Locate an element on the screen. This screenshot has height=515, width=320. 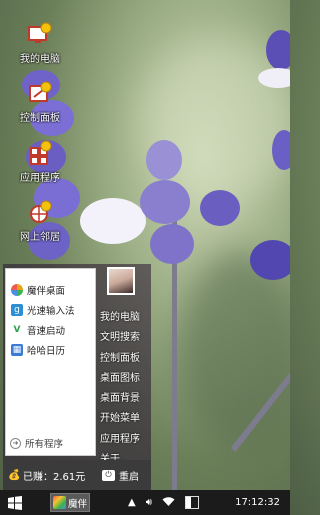
menu-link-control-panel: 控制面板 is located at coordinates (120, 359).